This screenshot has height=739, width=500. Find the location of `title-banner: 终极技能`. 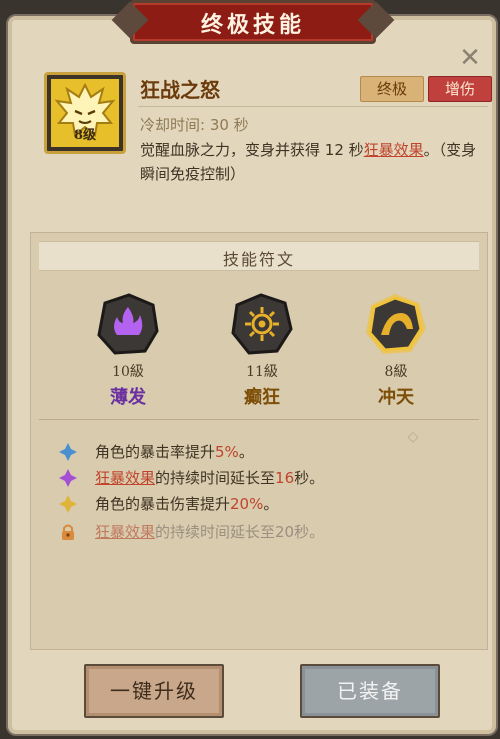

title-banner: 终极技能 is located at coordinates (253, 22).